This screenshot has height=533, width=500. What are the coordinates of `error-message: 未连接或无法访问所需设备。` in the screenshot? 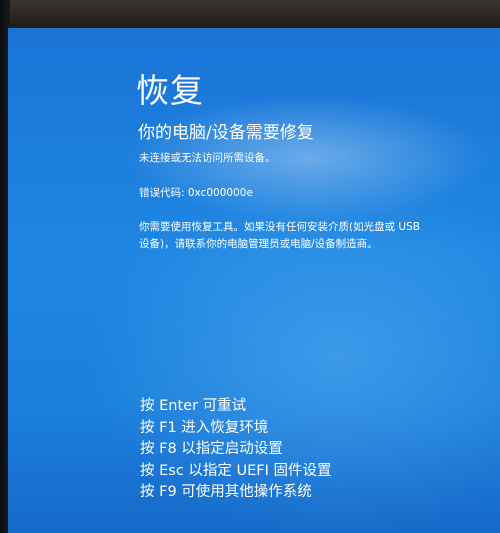 It's located at (207, 158).